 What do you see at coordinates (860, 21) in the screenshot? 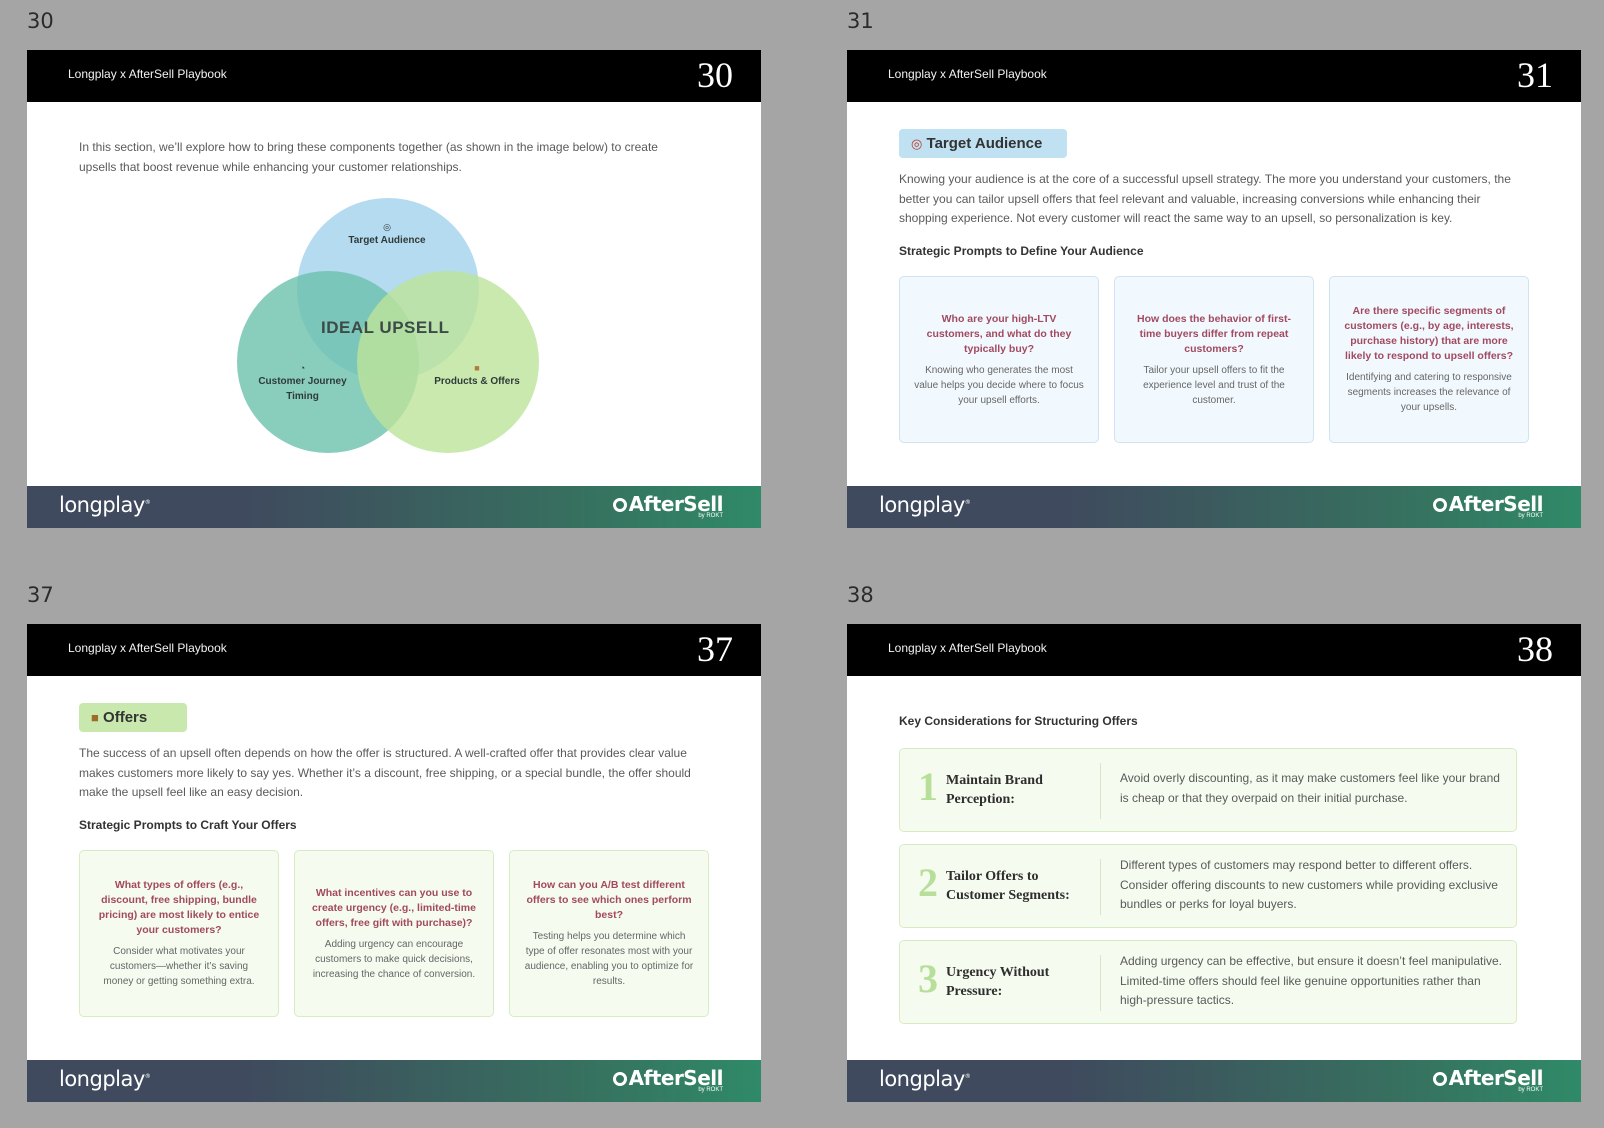
I see `page-label-31: 31` at bounding box center [860, 21].